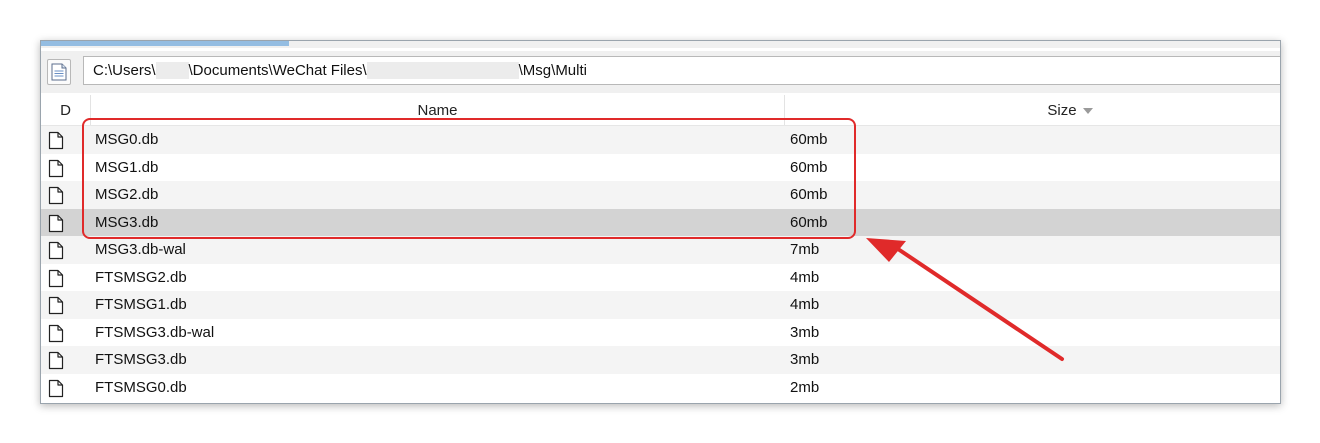 Image resolution: width=1320 pixels, height=443 pixels. What do you see at coordinates (660, 195) in the screenshot?
I see `file-row: MSG2.db 60mb` at bounding box center [660, 195].